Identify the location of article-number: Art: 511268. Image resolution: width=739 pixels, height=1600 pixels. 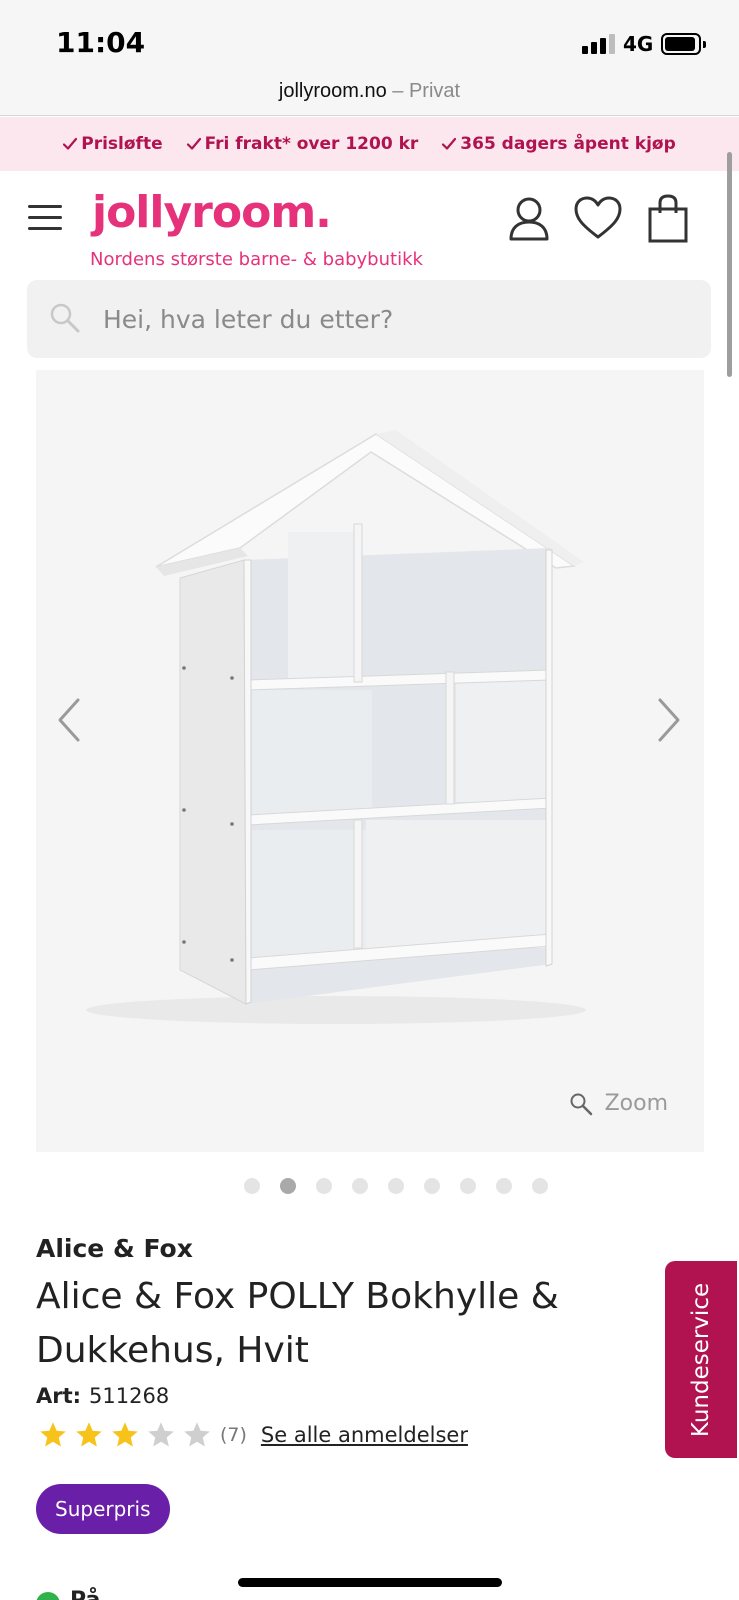
(102, 1396).